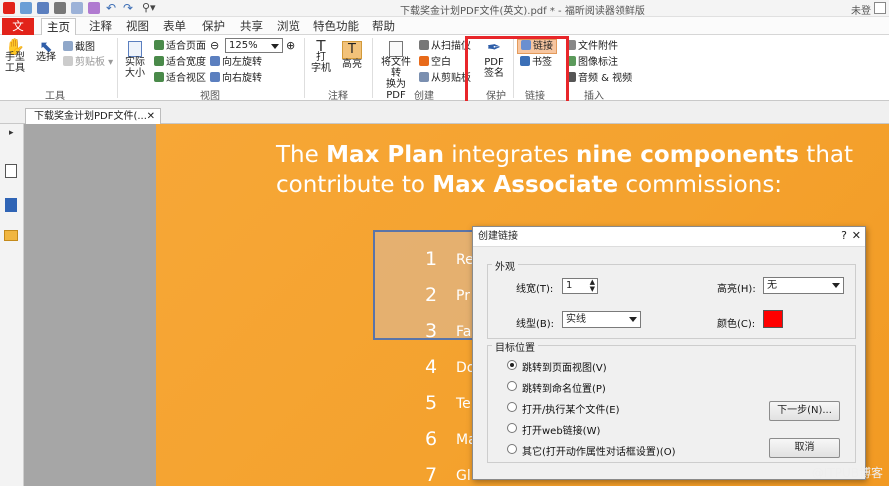 This screenshot has width=889, height=486. Describe the element at coordinates (517, 71) in the screenshot. I see `highlight-box` at that location.